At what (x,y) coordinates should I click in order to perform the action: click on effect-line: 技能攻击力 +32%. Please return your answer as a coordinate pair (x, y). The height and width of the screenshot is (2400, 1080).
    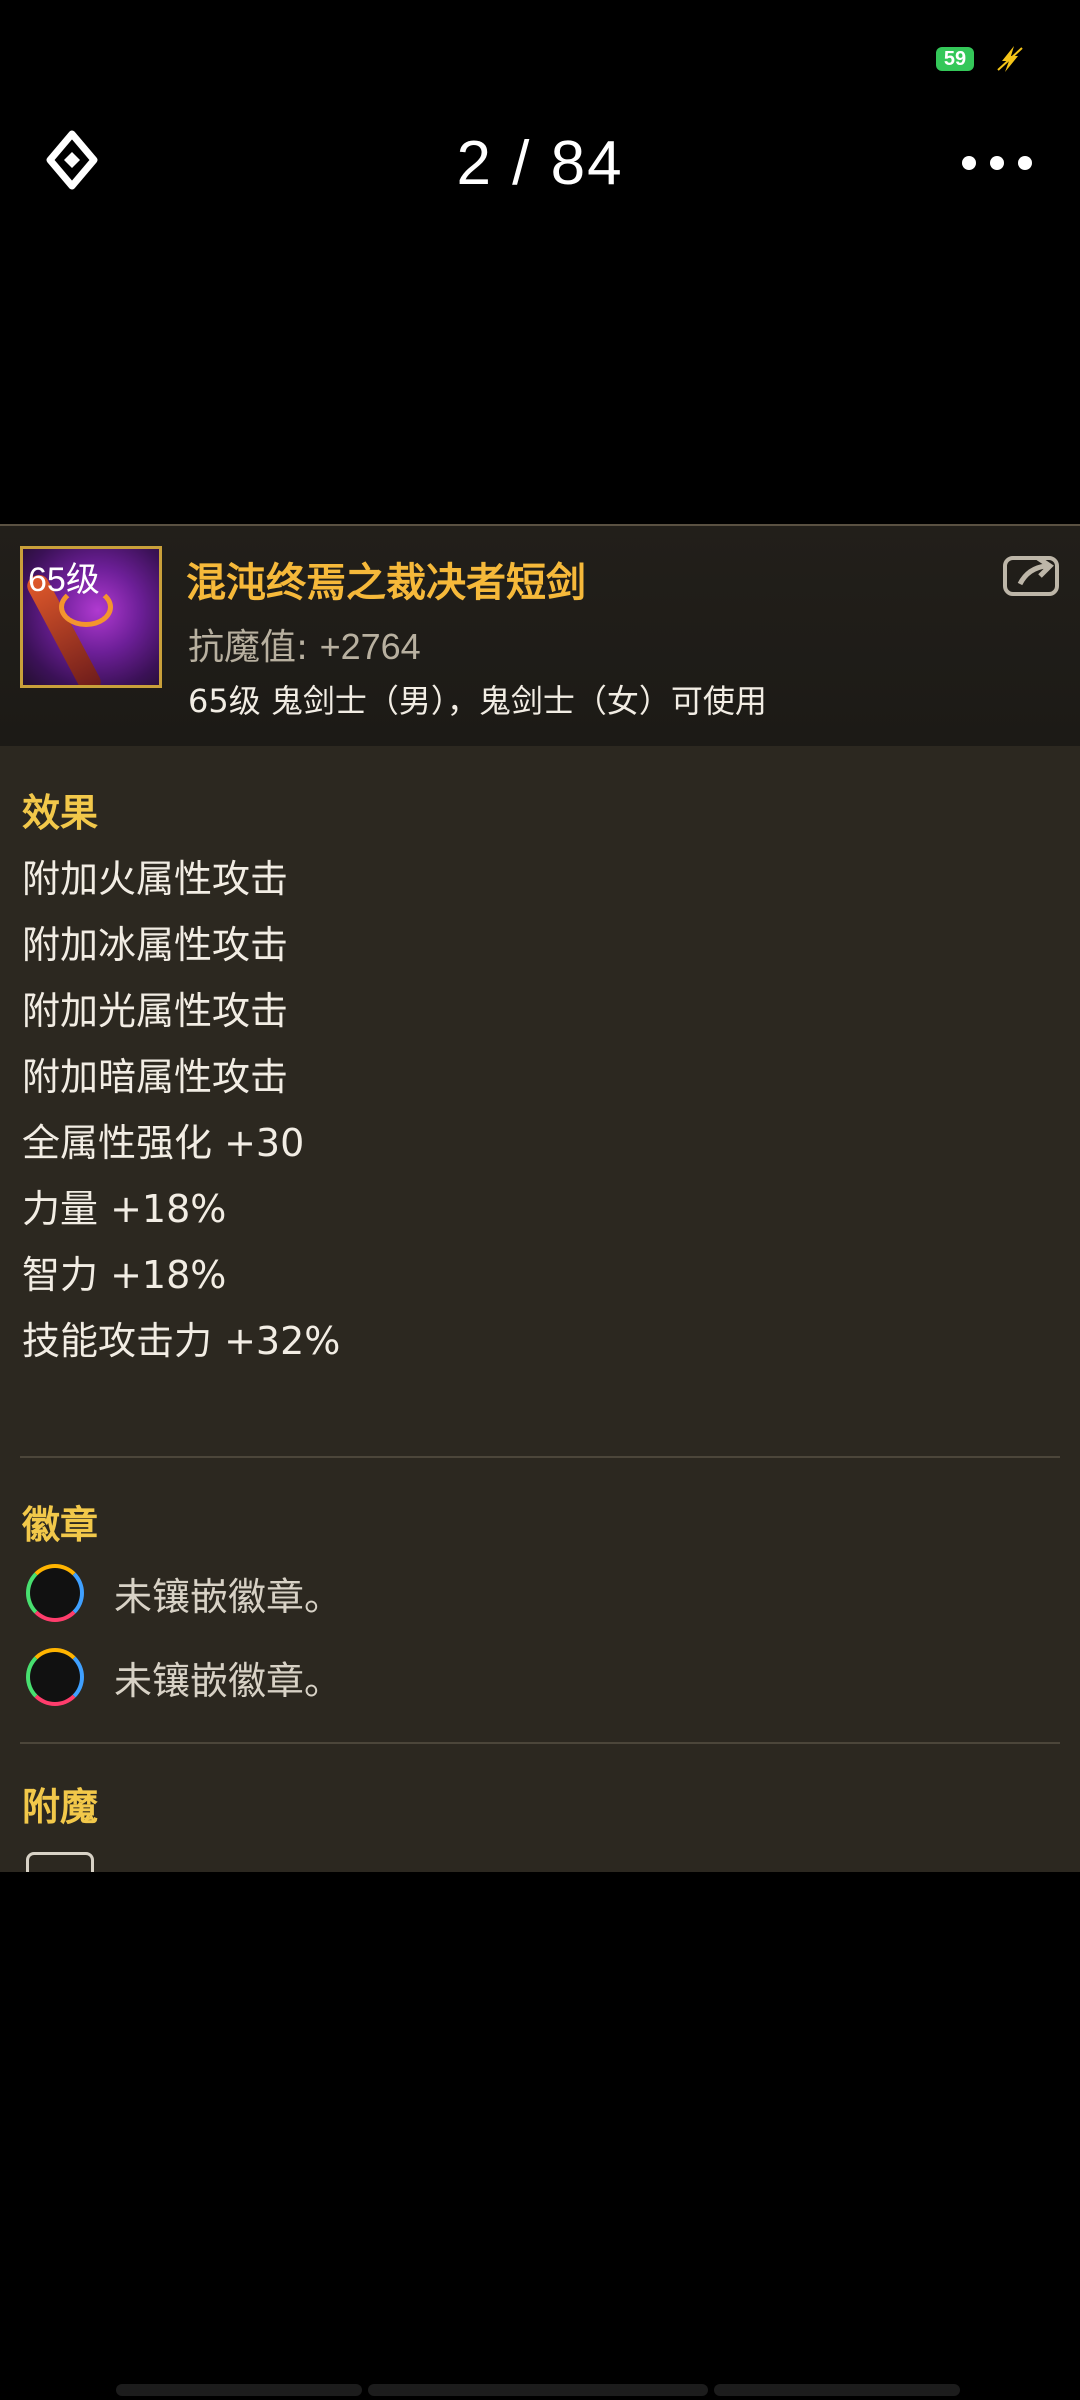
    Looking at the image, I should click on (181, 1341).